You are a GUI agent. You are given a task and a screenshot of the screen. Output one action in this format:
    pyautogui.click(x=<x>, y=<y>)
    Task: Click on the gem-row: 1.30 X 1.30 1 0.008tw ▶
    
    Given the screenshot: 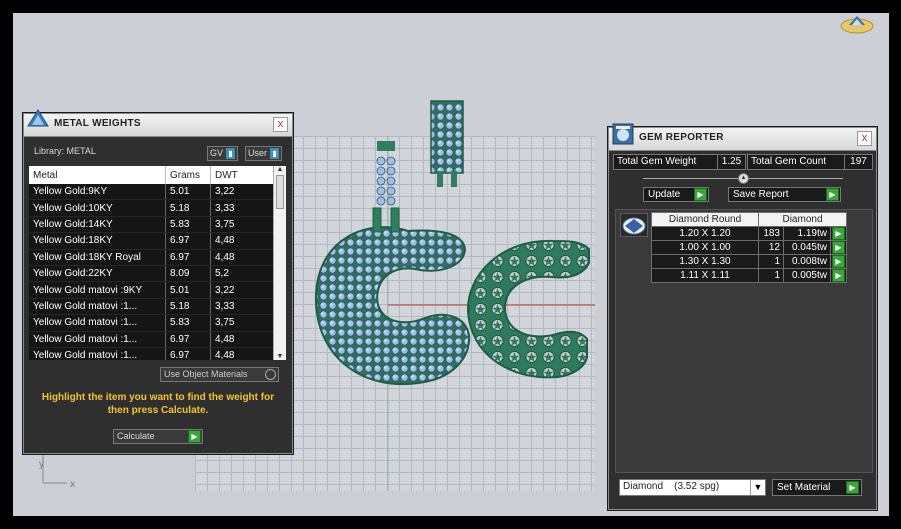 What is the action you would take?
    pyautogui.click(x=749, y=261)
    